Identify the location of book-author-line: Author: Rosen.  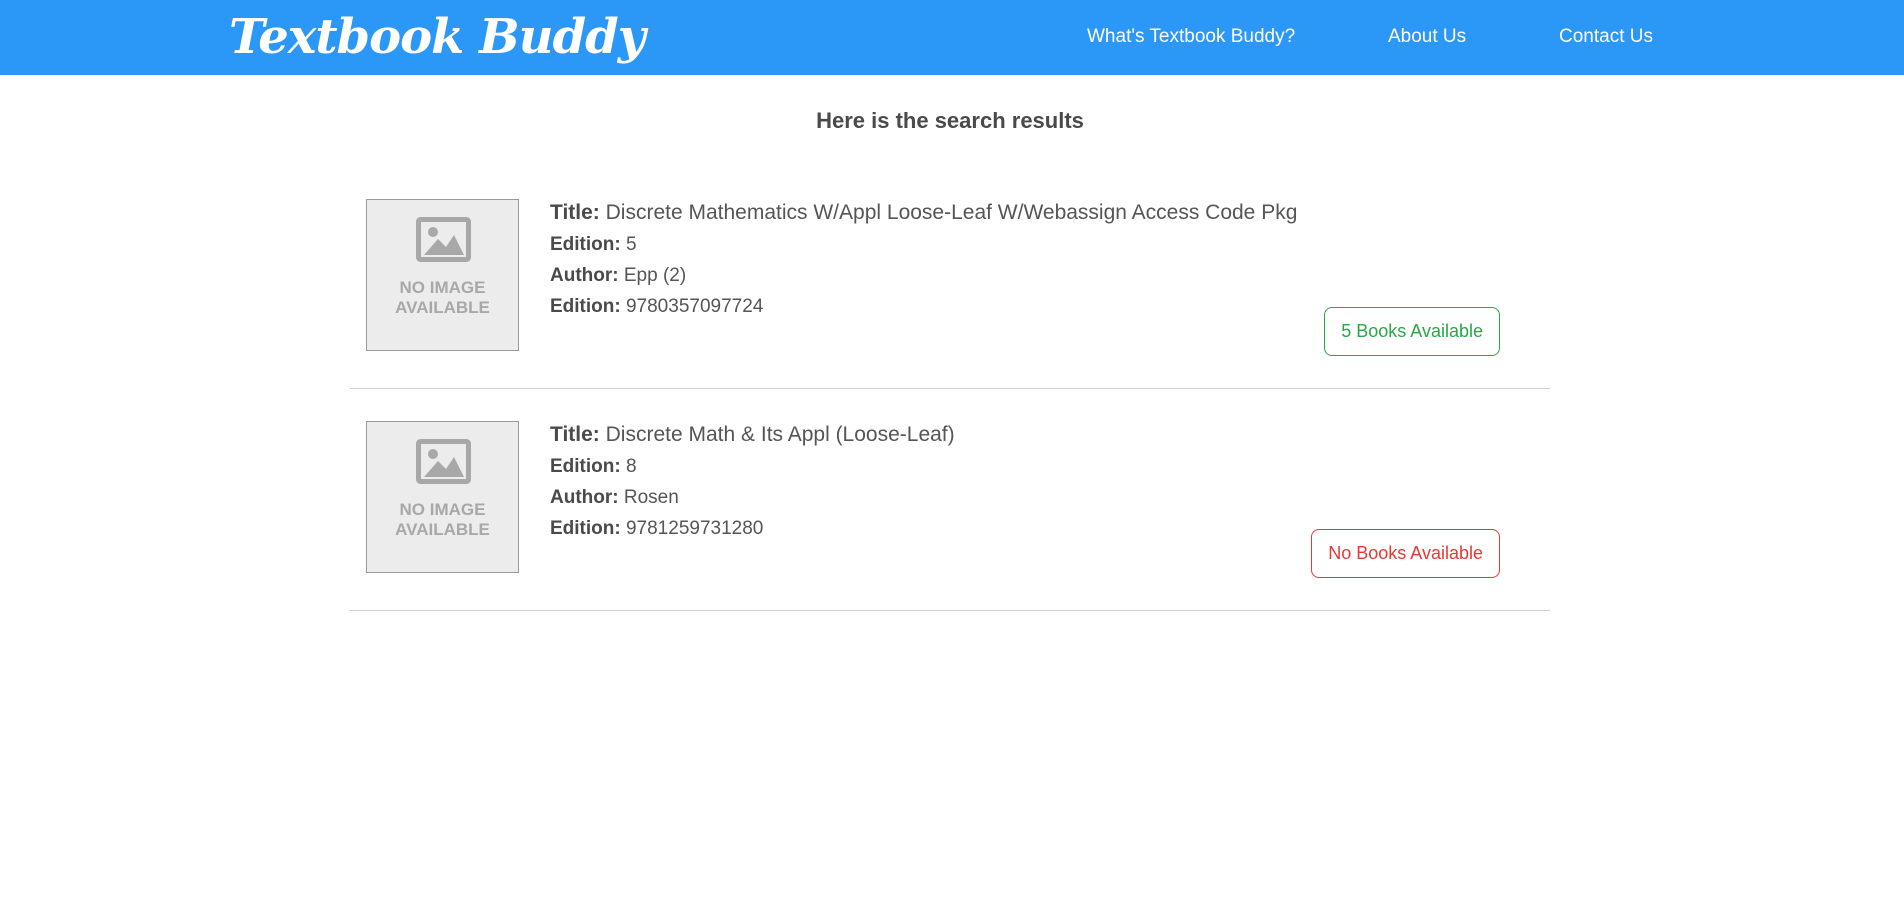
(752, 497).